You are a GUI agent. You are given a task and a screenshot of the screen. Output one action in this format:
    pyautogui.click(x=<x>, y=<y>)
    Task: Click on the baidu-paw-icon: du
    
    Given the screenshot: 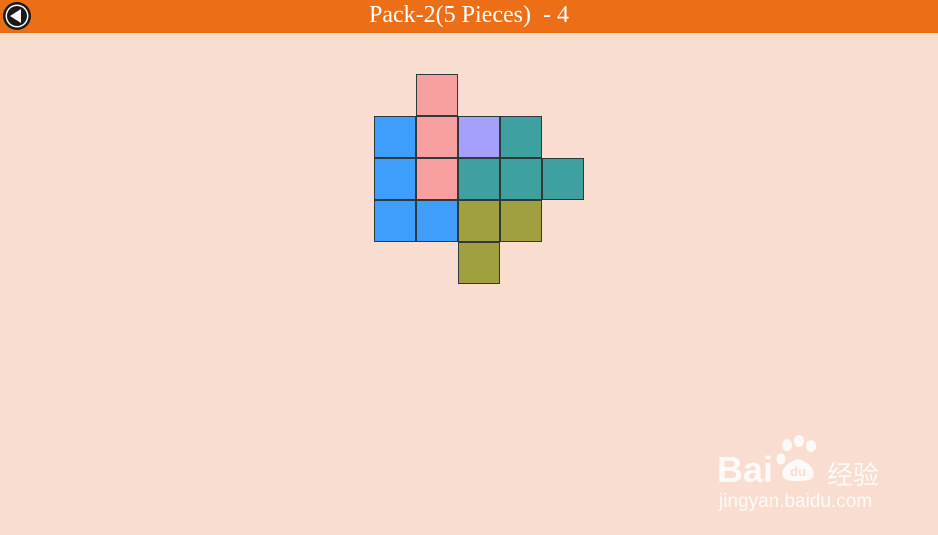 What is the action you would take?
    pyautogui.click(x=796, y=458)
    